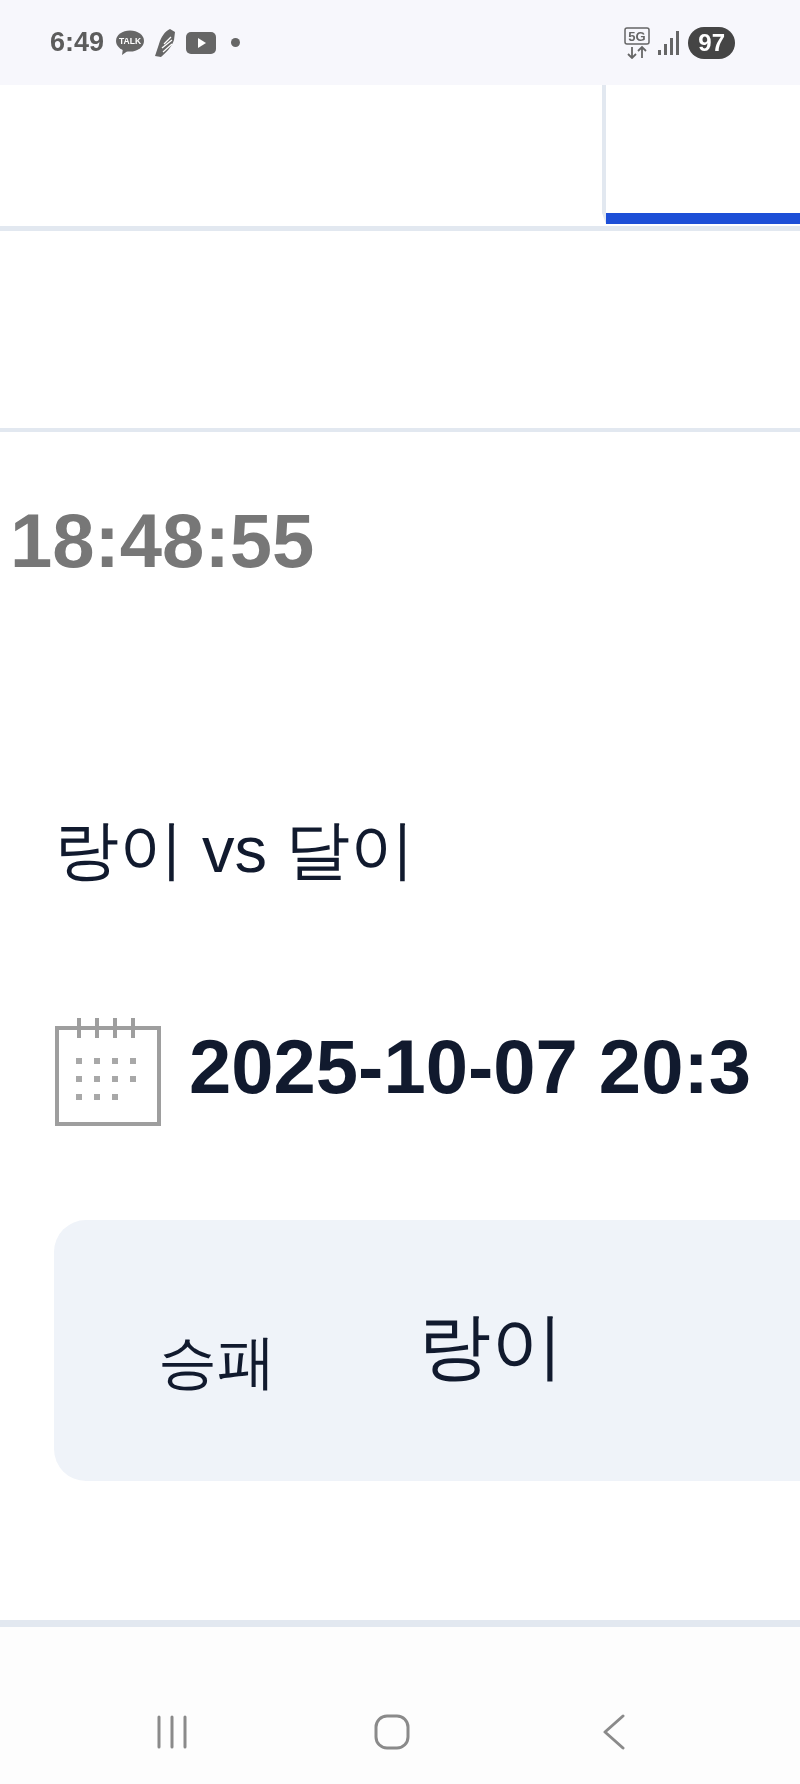 This screenshot has height=1784, width=800. What do you see at coordinates (235, 850) in the screenshot?
I see `match-title: 랑이 vs 달이` at bounding box center [235, 850].